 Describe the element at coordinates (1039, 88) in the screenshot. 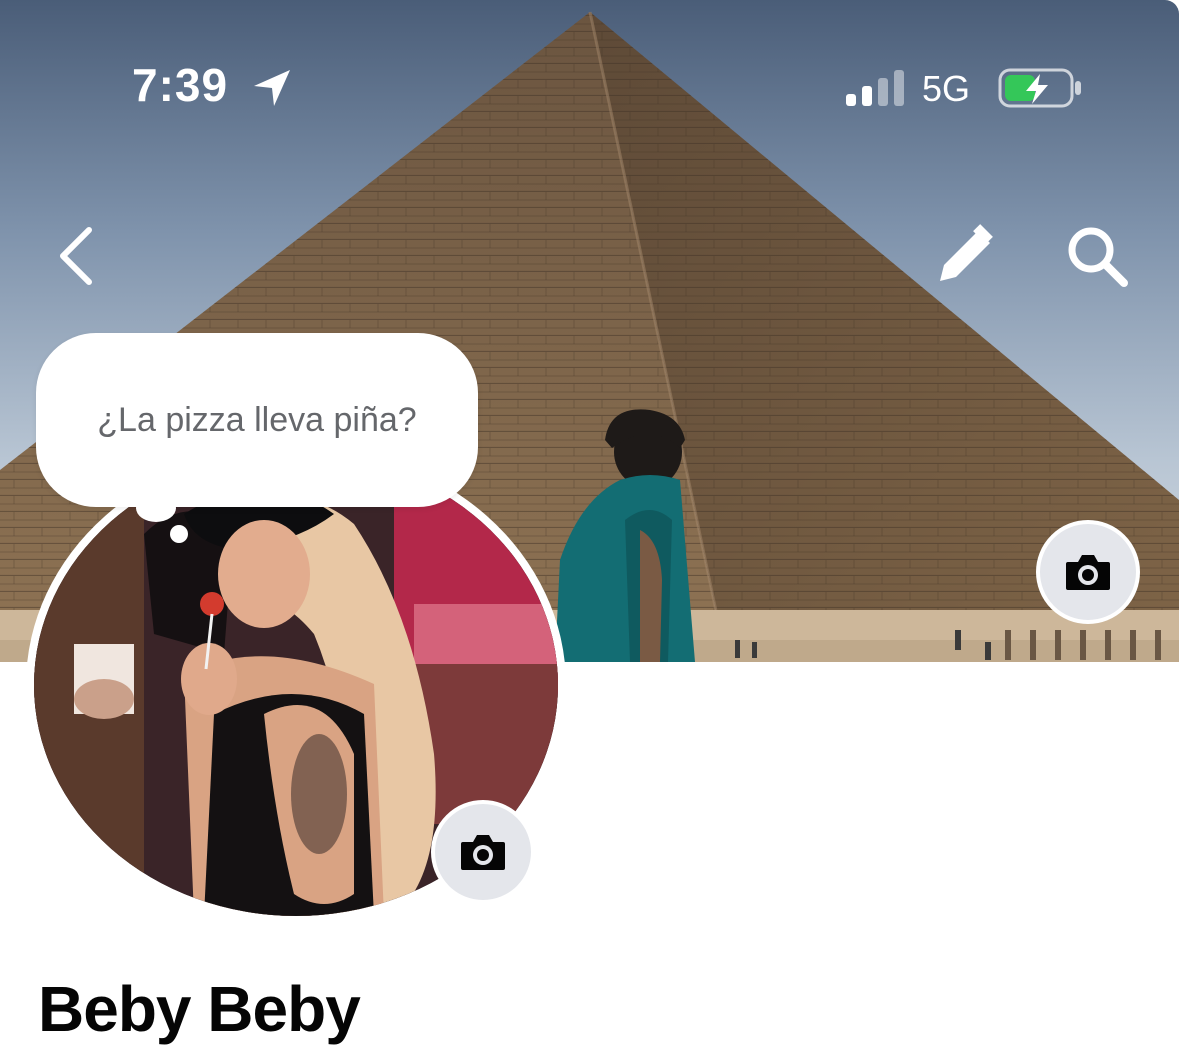

I see `battery-charging-icon` at that location.